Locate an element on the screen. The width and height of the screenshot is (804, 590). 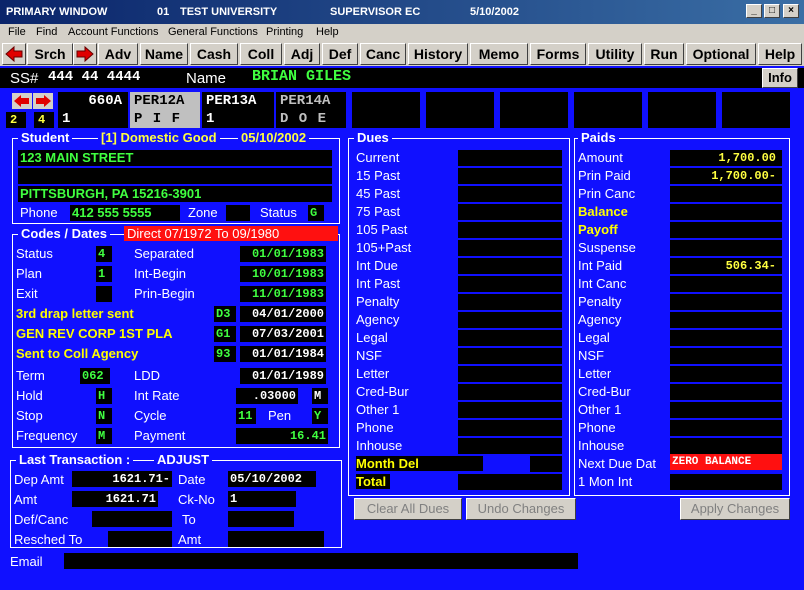
utility-button: Utility is located at coordinates (615, 54).